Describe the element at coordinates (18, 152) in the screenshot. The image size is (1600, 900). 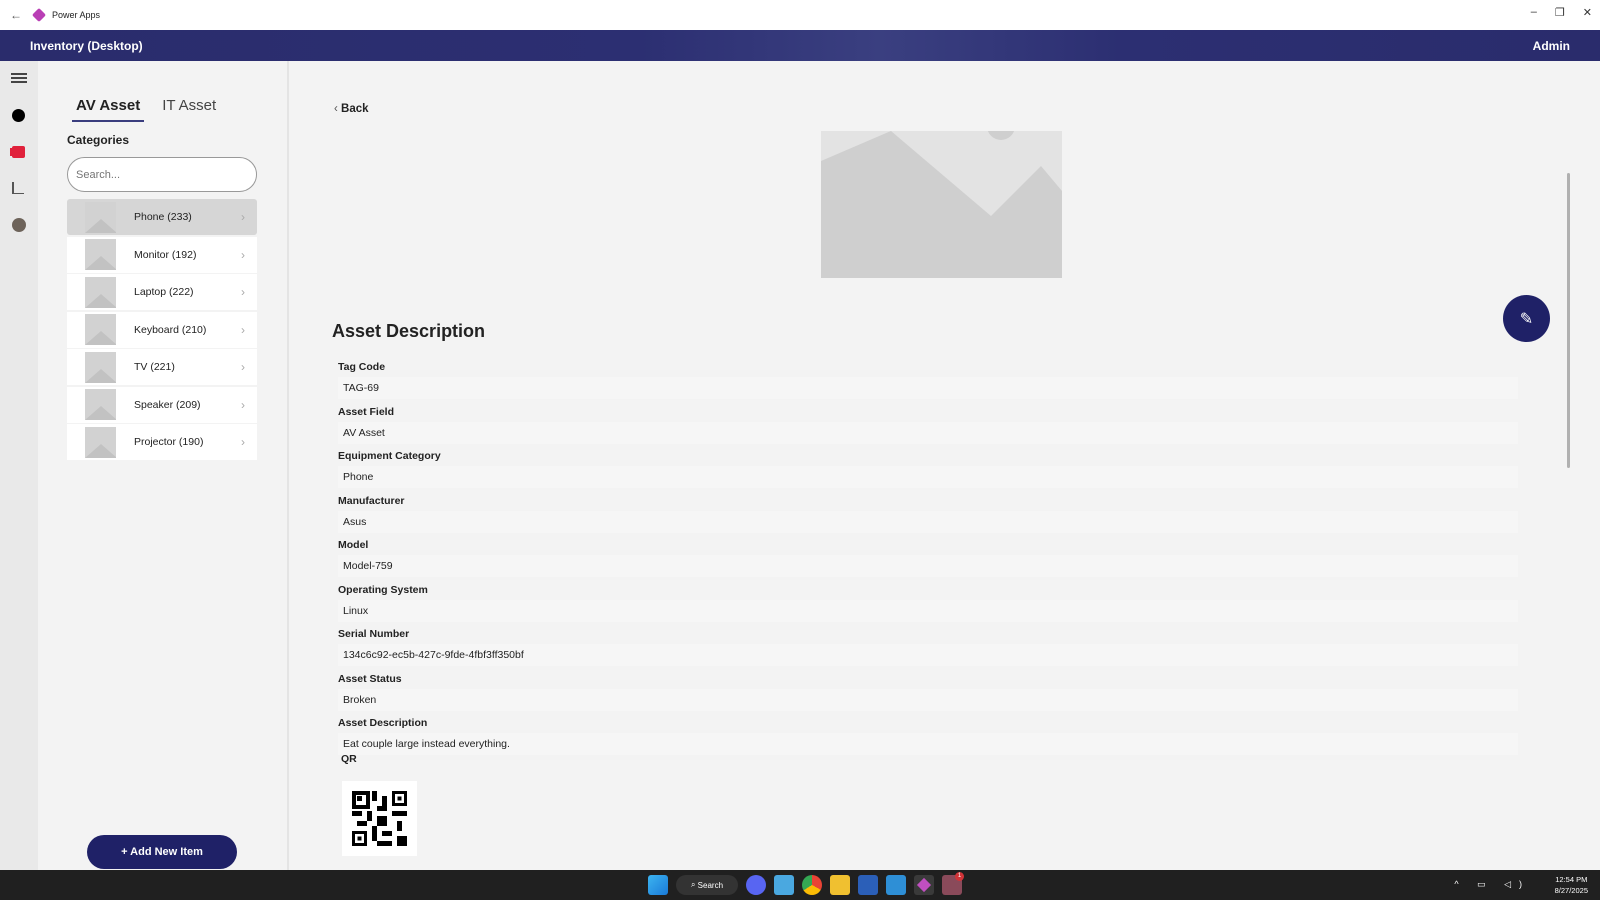
I see `assets-icon` at that location.